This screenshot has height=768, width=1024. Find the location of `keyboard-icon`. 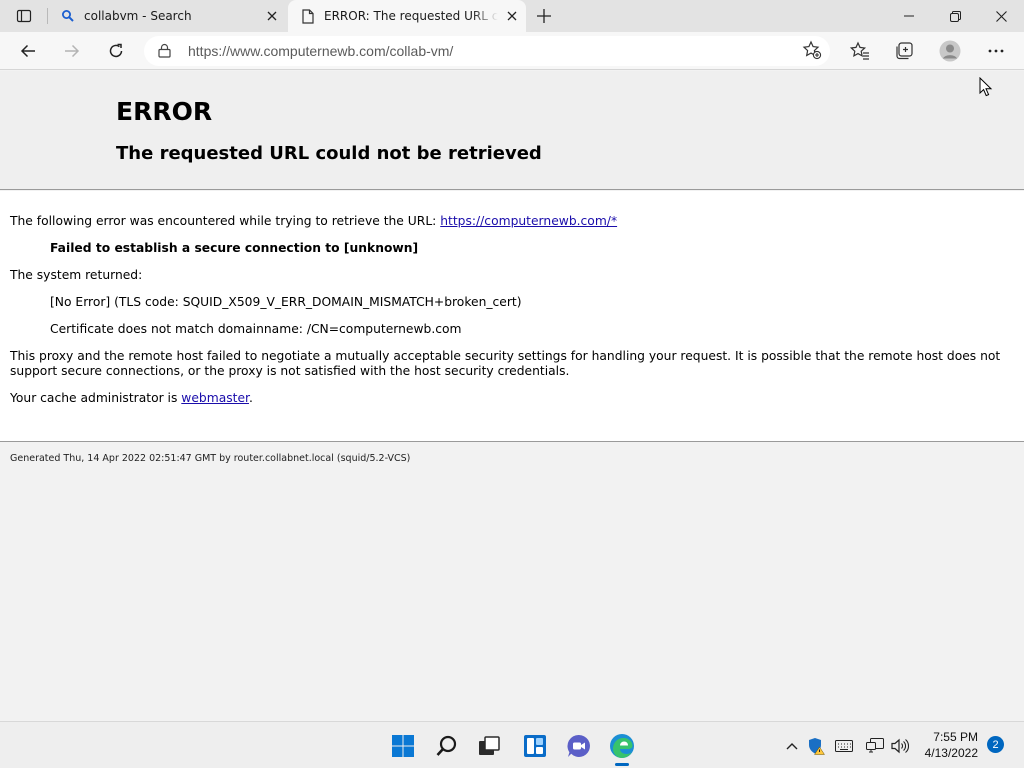

keyboard-icon is located at coordinates (844, 746).